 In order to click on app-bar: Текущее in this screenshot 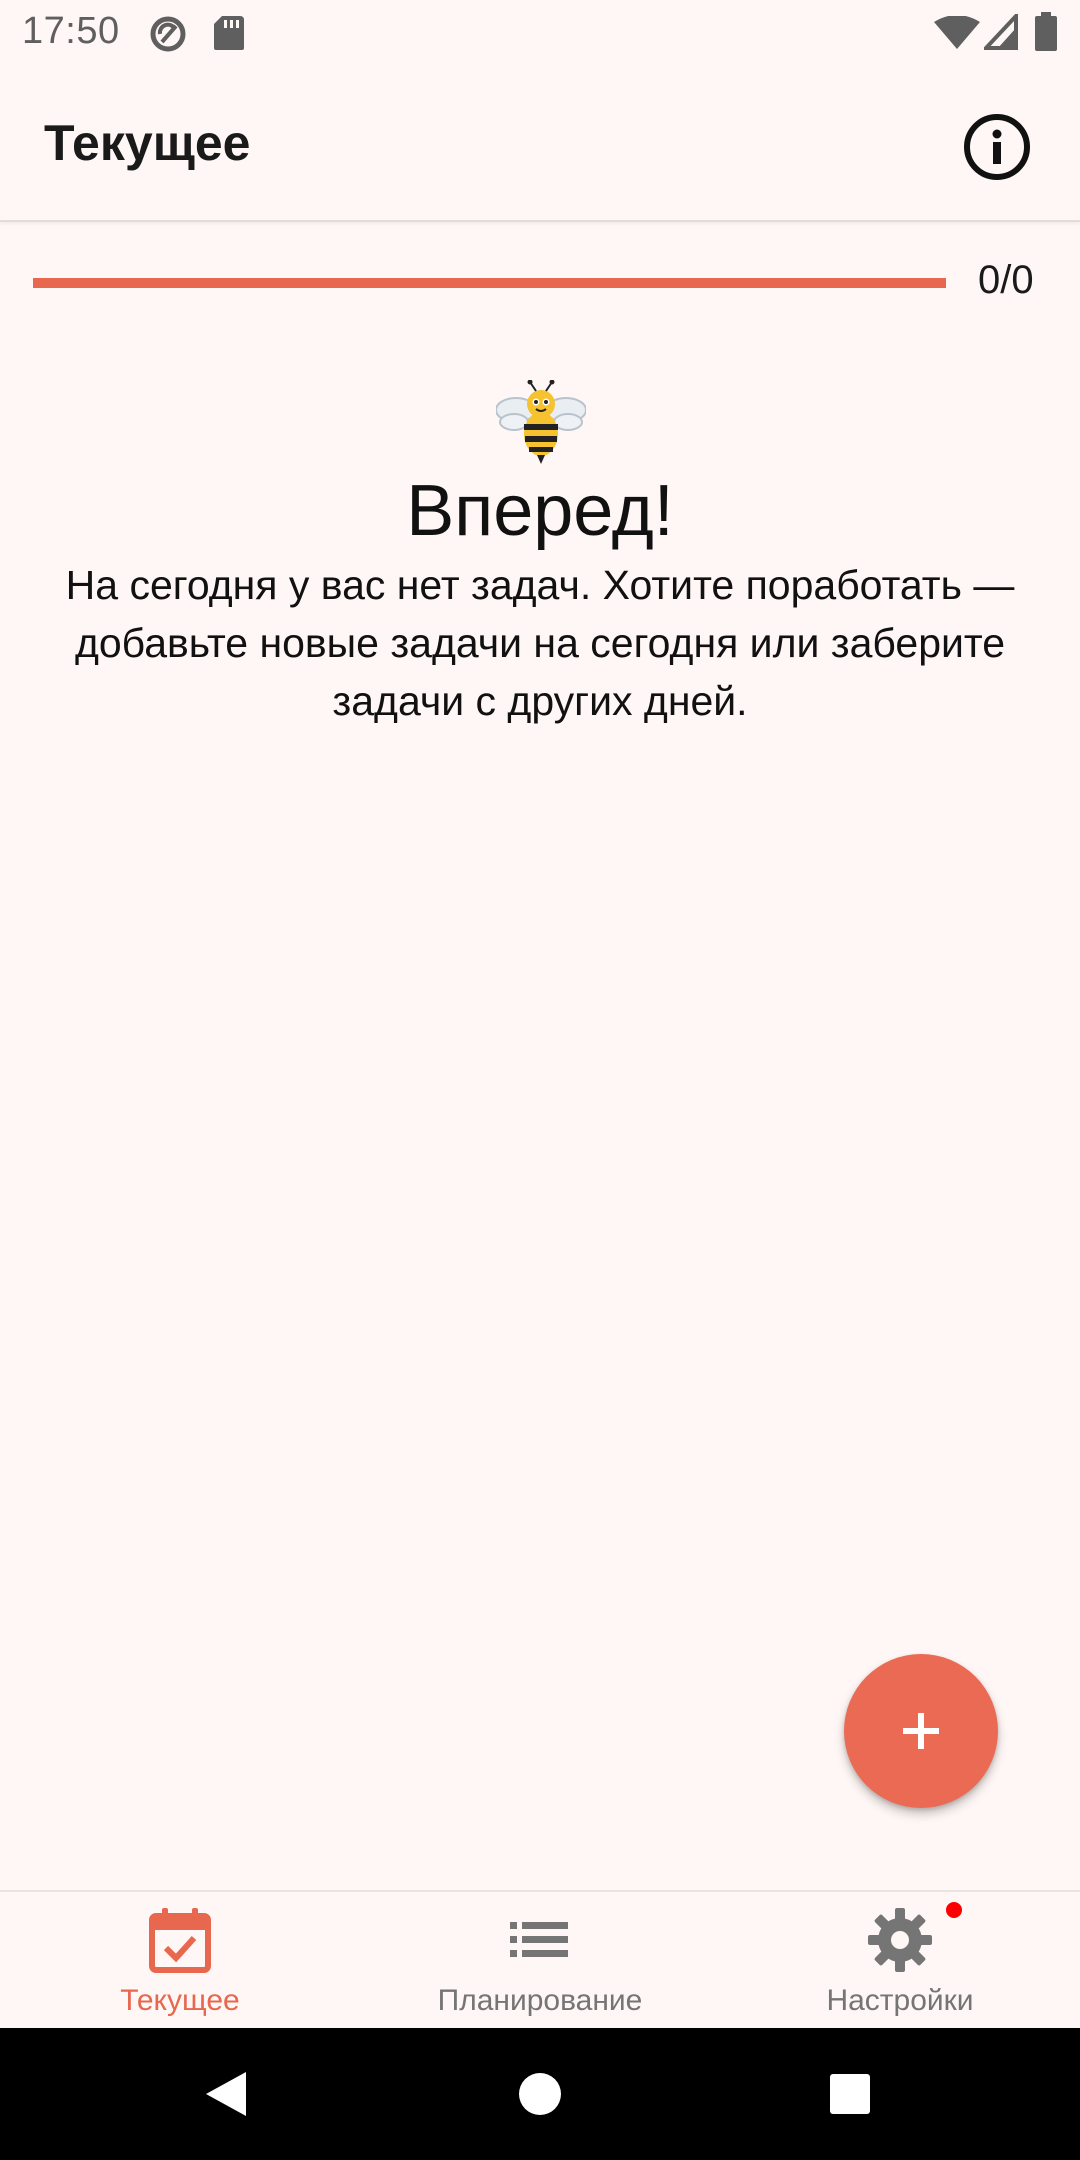, I will do `click(540, 144)`.